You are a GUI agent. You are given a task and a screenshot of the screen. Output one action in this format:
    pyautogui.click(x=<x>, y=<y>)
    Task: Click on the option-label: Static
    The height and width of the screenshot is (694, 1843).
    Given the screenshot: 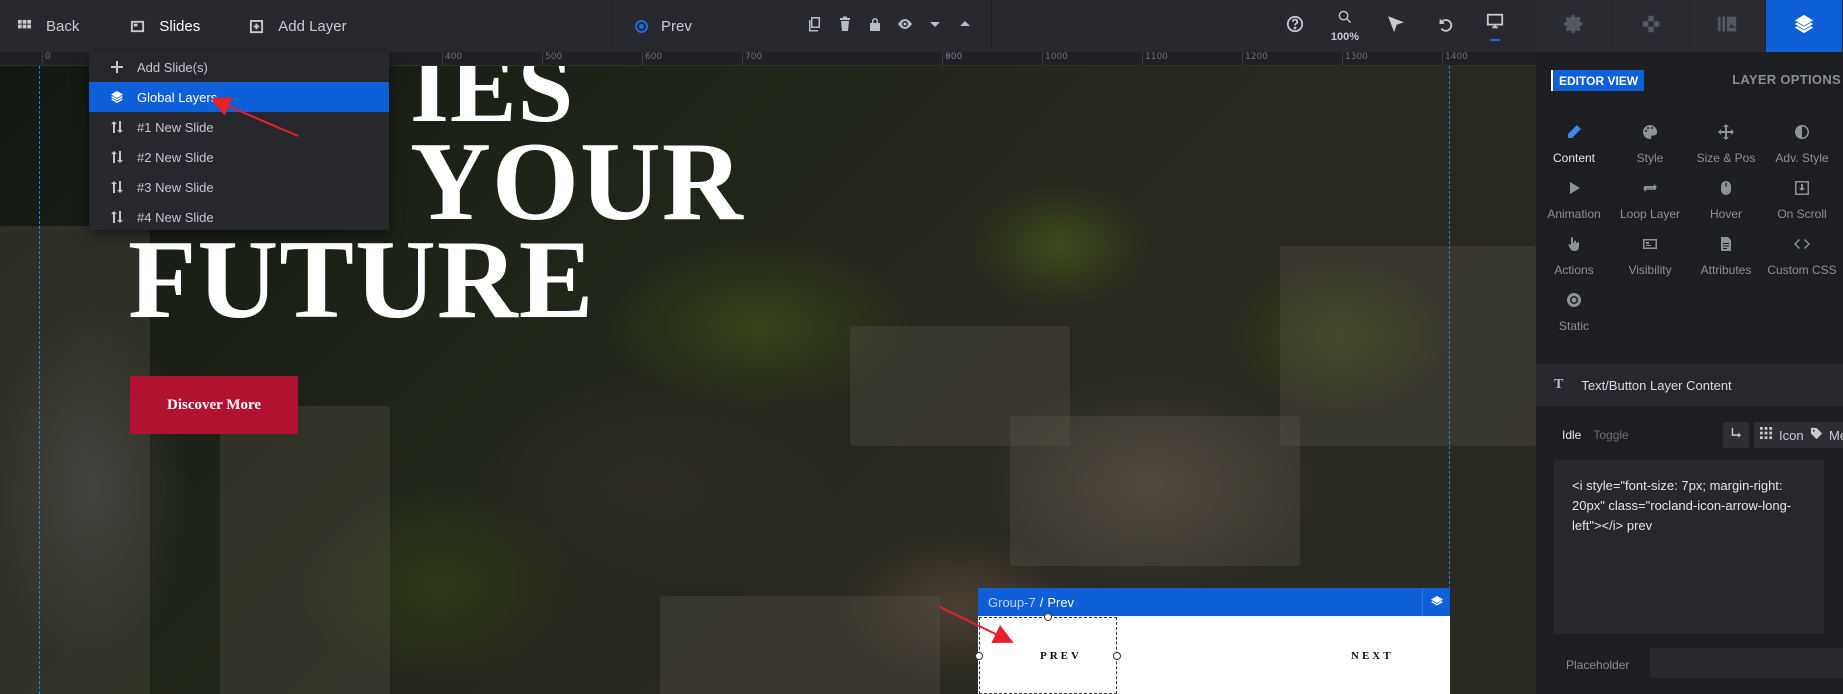 What is the action you would take?
    pyautogui.click(x=1573, y=326)
    